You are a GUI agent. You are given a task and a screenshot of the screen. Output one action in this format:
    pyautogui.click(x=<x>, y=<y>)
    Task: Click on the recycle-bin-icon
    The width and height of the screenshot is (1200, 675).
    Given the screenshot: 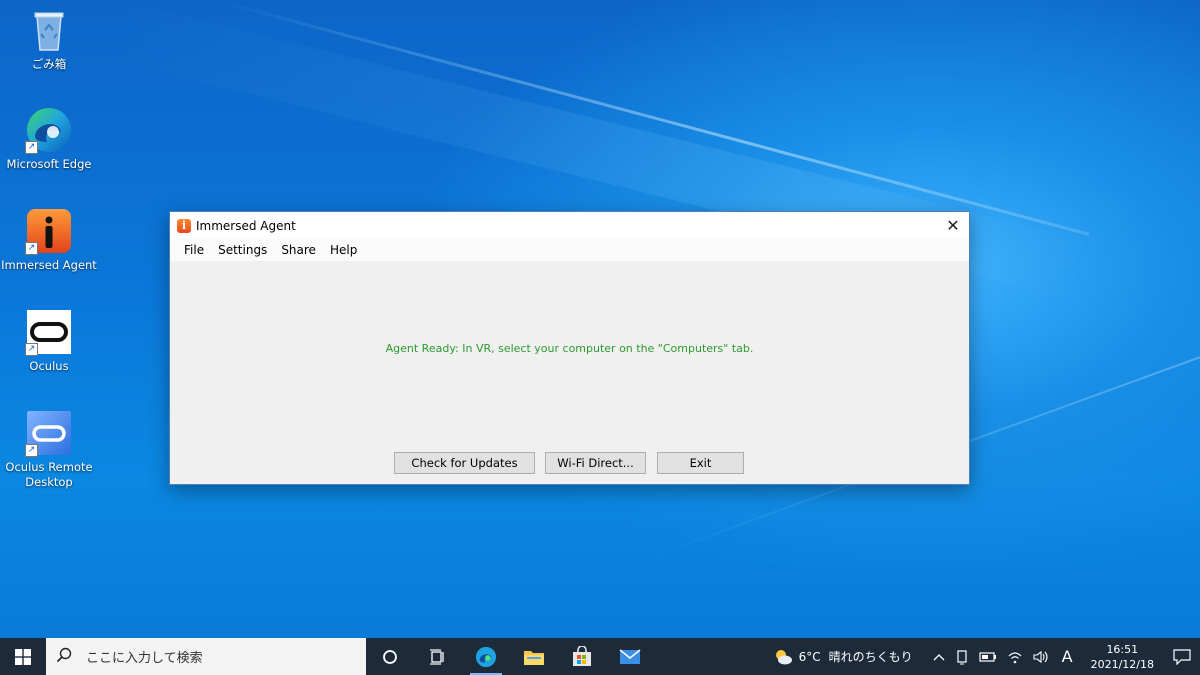 What is the action you would take?
    pyautogui.click(x=49, y=30)
    